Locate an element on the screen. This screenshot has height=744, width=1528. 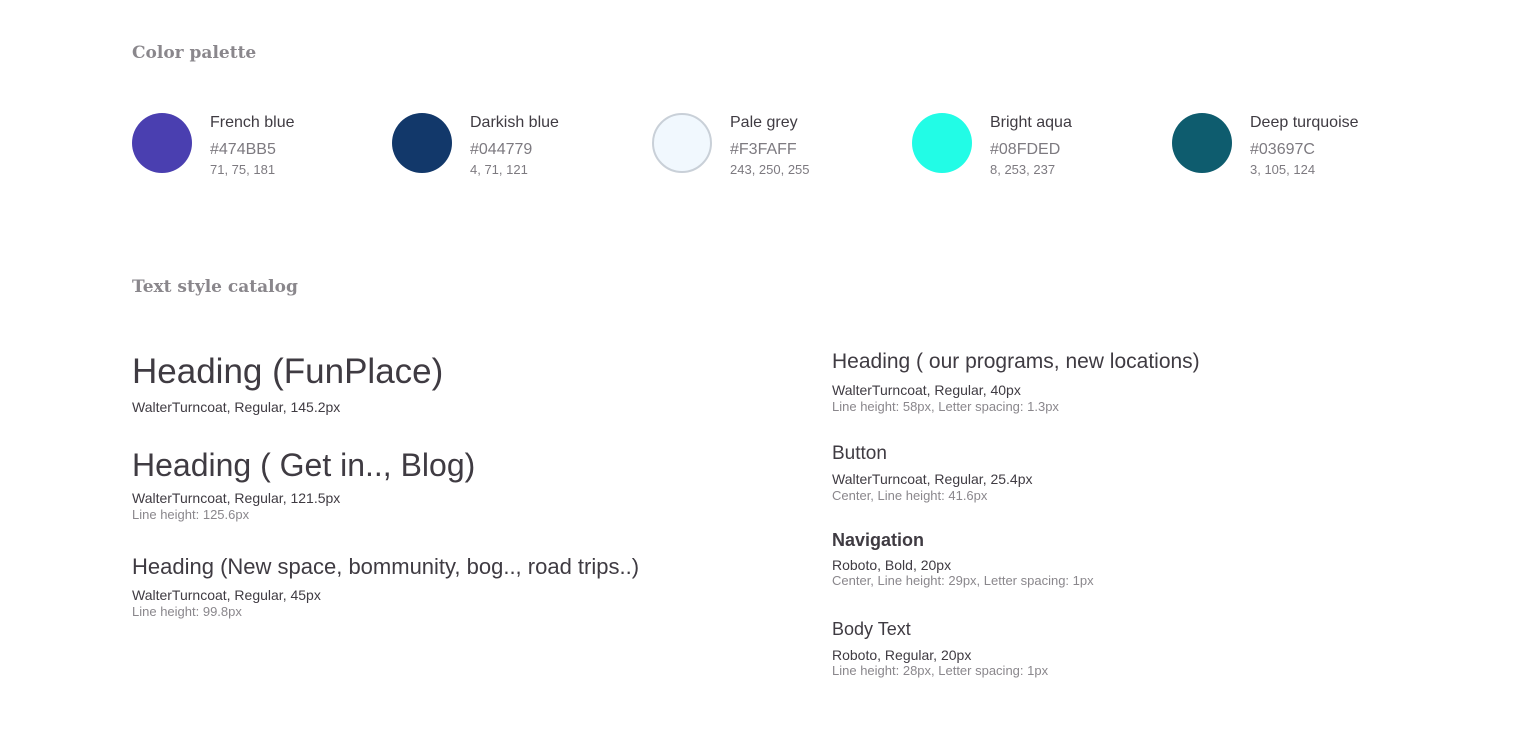
color-name: Deep turquoise is located at coordinates (1304, 122).